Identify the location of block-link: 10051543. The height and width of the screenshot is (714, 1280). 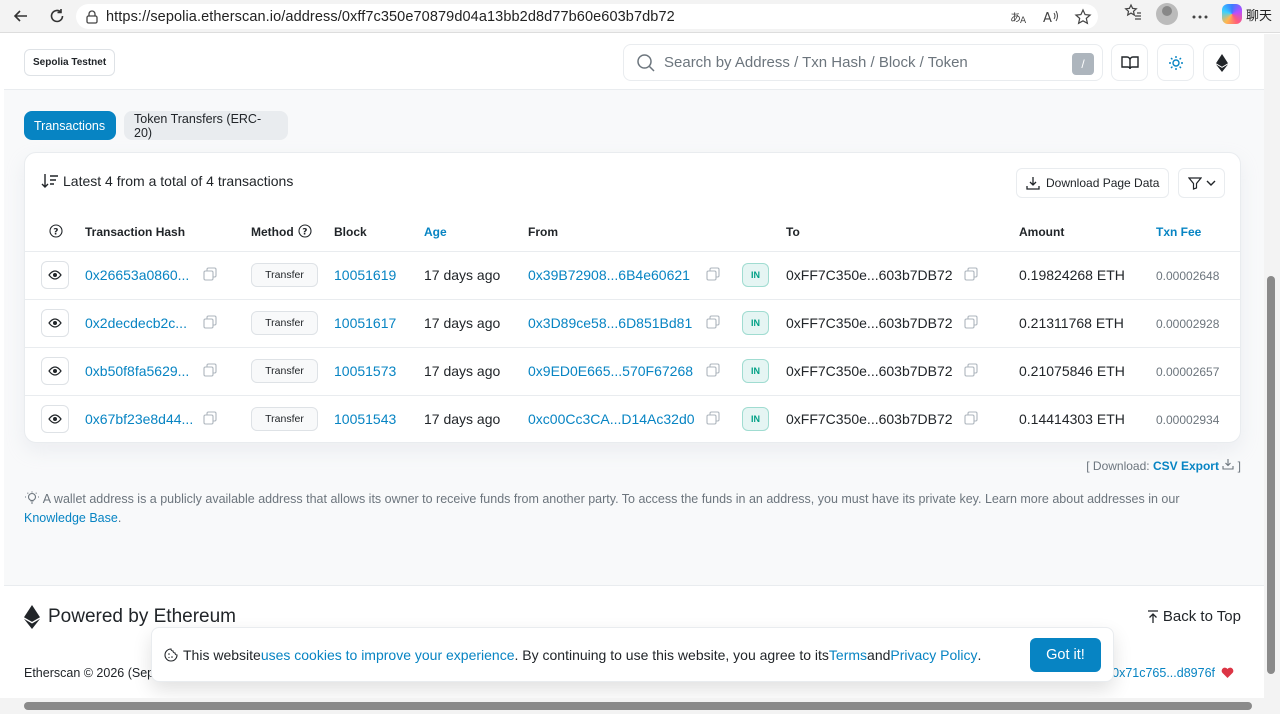
(365, 419).